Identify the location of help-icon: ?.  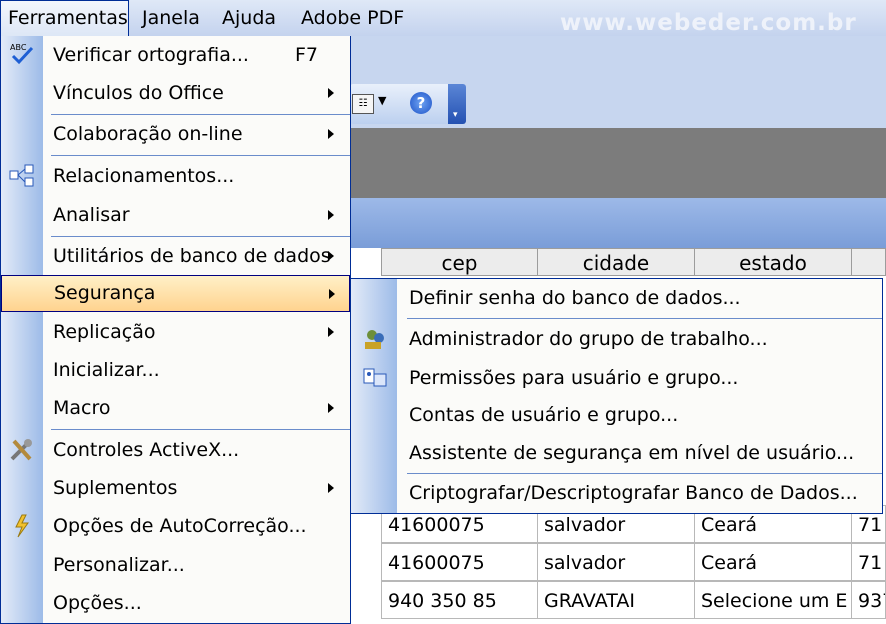
(421, 103).